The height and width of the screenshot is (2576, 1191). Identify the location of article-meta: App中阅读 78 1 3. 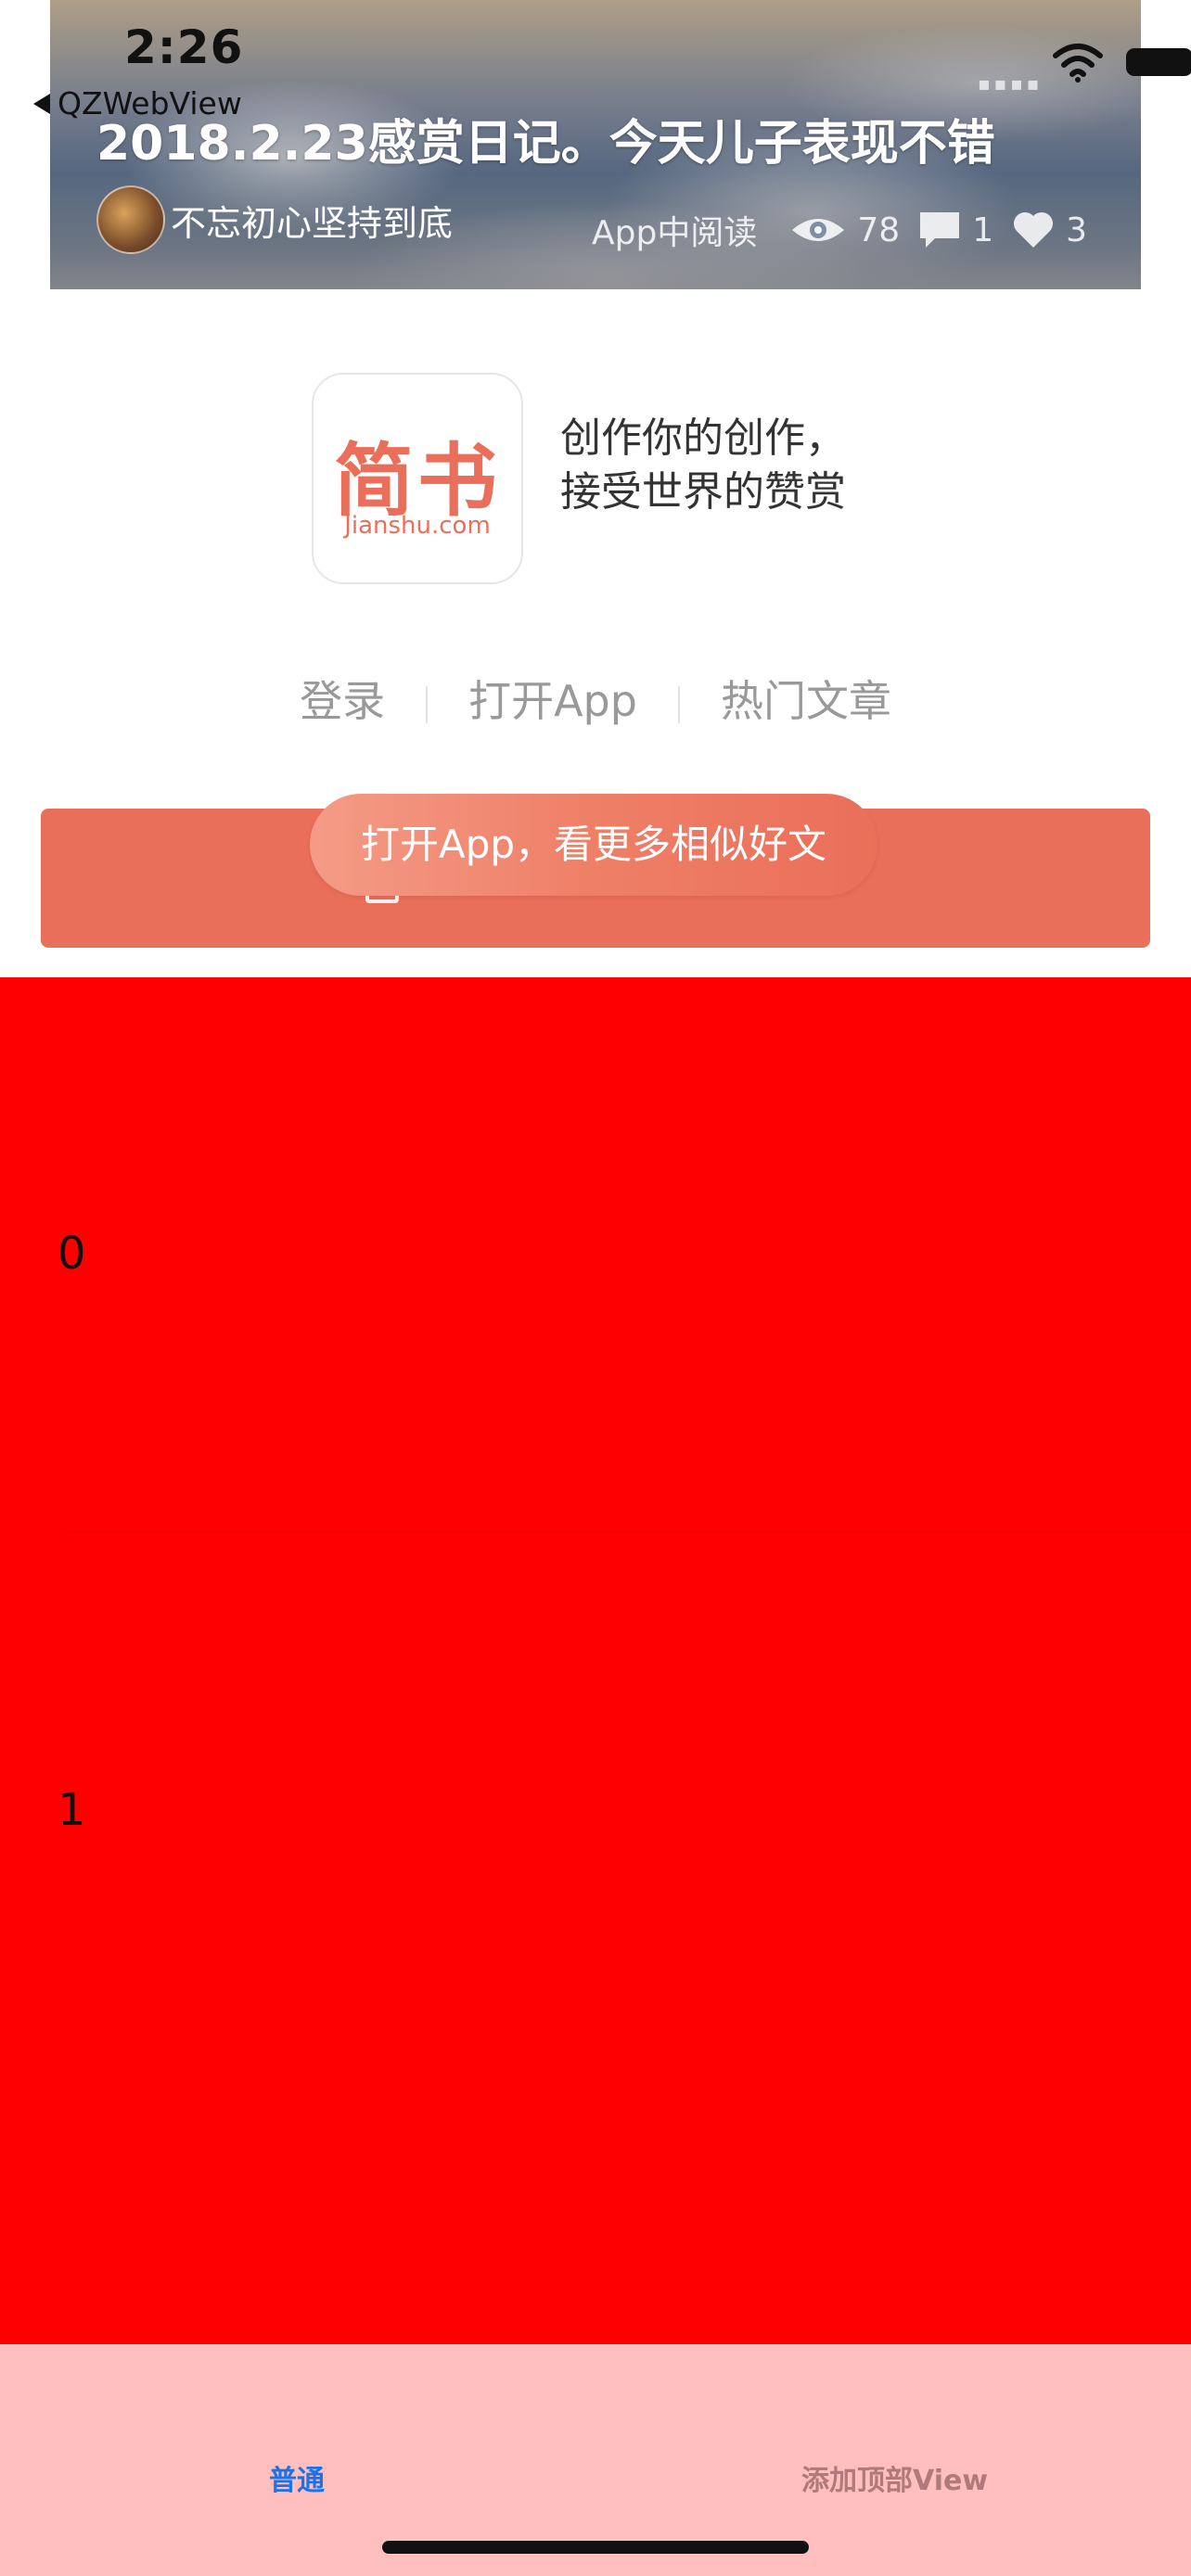
(843, 230).